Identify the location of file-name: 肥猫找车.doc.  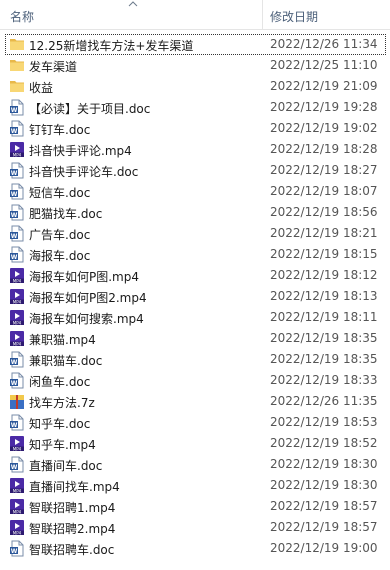
(66, 214).